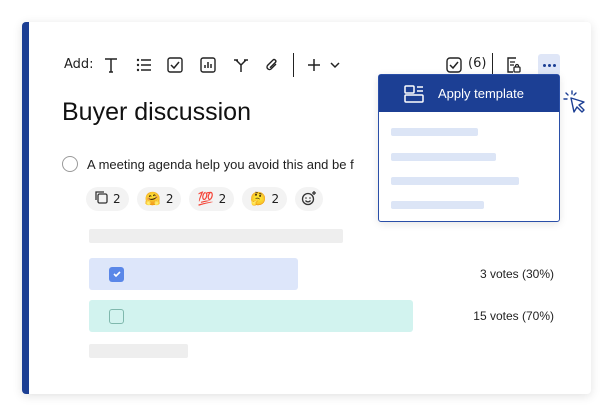  I want to click on thinking-emoji: 🤔, so click(258, 199).